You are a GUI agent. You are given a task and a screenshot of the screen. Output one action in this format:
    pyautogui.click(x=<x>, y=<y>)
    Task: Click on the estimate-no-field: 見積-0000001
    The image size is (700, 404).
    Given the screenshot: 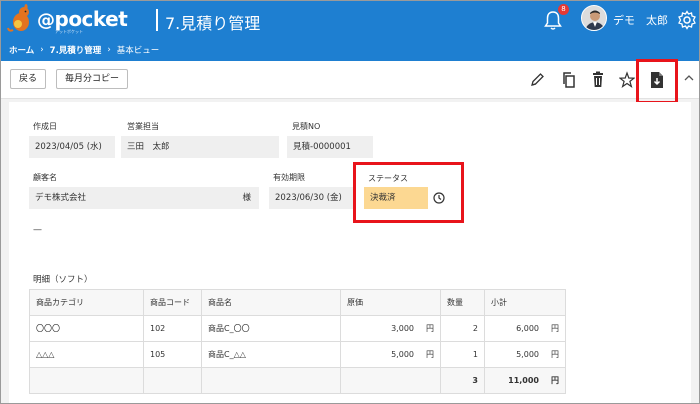 What is the action you would take?
    pyautogui.click(x=330, y=147)
    